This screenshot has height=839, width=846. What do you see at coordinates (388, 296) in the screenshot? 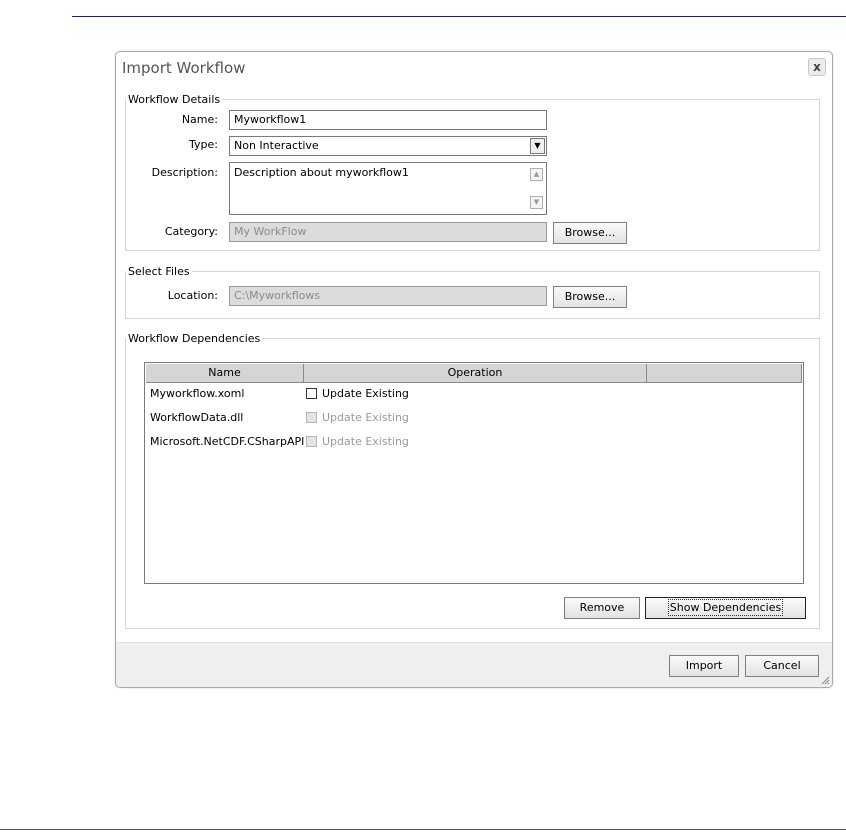
I see `location-field: C:\Myworkflows` at bounding box center [388, 296].